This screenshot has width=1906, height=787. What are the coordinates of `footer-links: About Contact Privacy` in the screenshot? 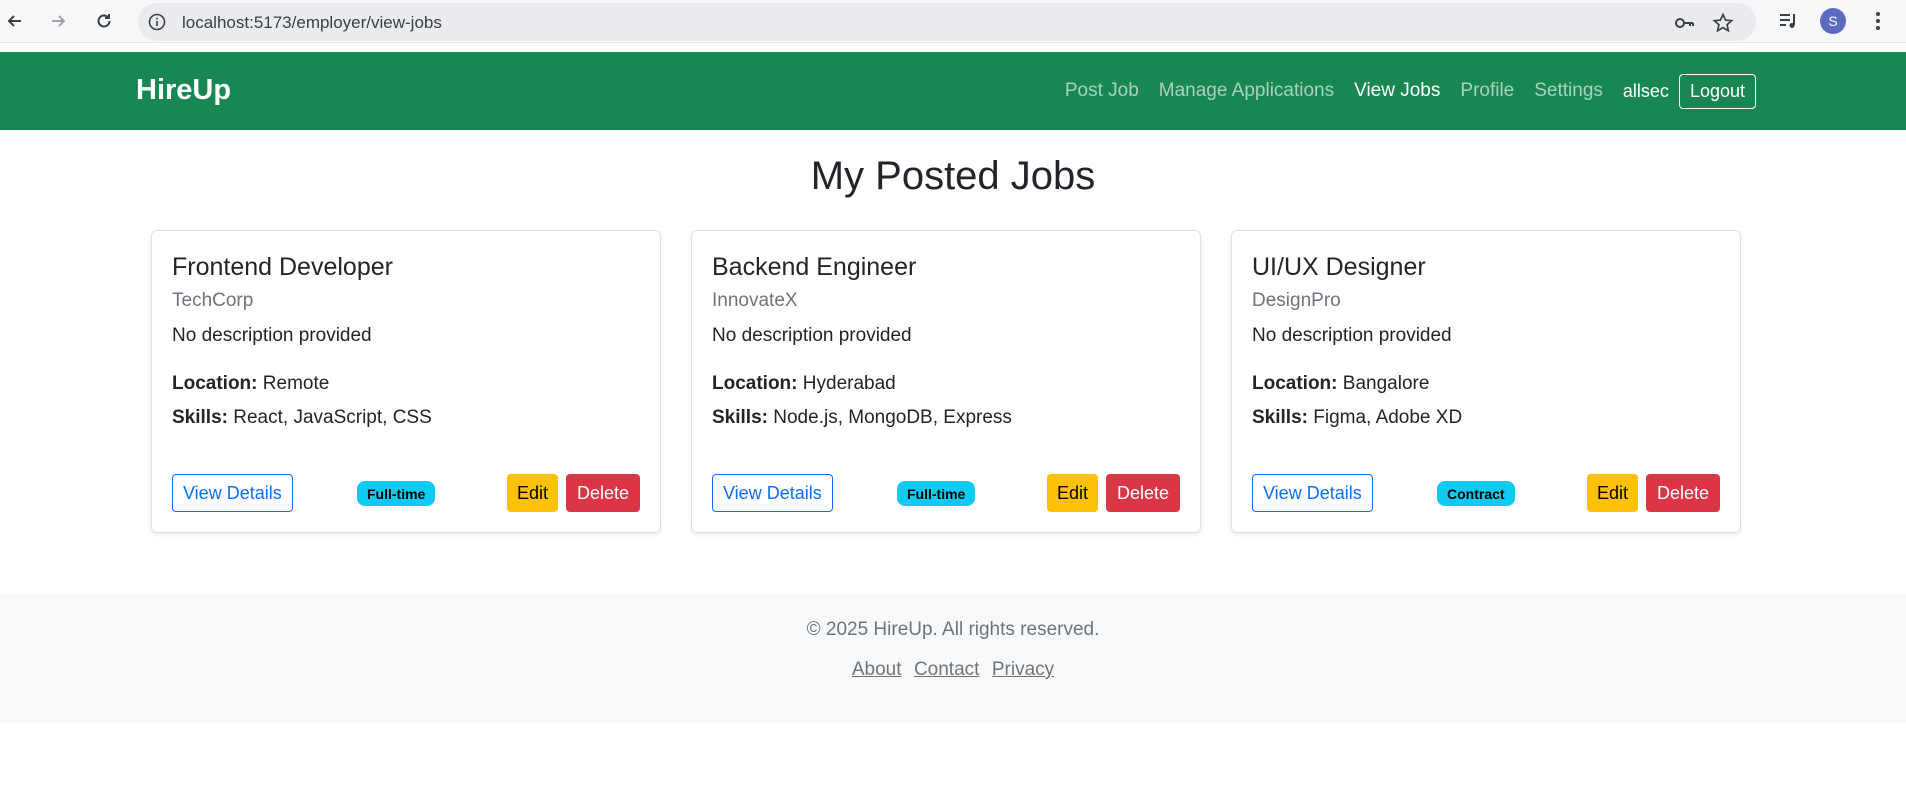 It's located at (953, 670).